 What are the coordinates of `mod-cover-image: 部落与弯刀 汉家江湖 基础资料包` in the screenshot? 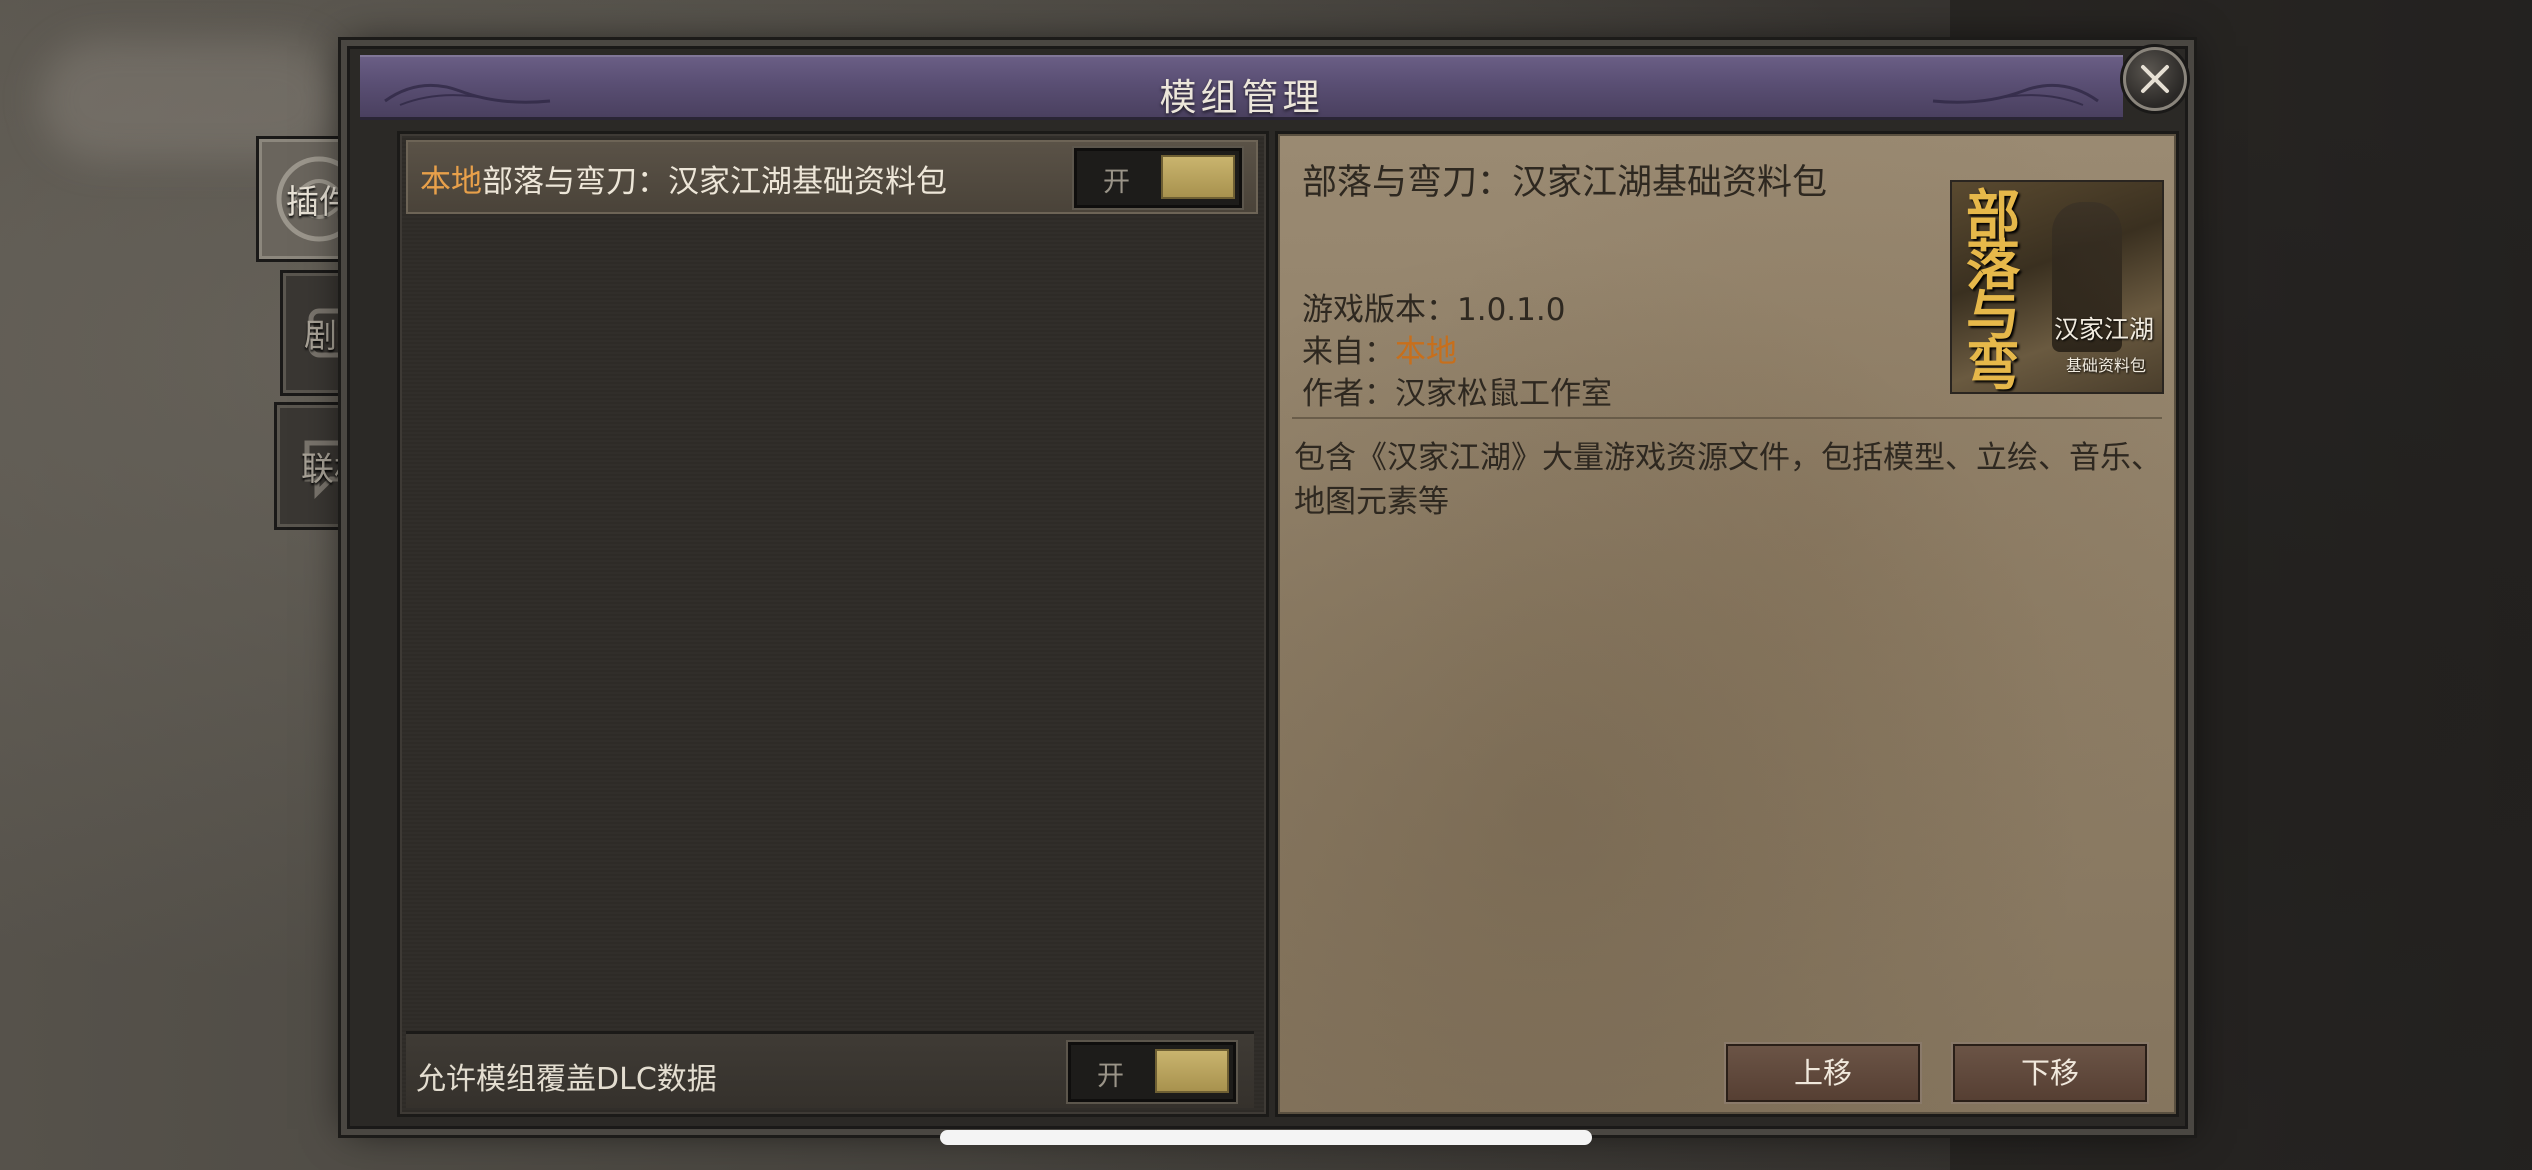 It's located at (2057, 287).